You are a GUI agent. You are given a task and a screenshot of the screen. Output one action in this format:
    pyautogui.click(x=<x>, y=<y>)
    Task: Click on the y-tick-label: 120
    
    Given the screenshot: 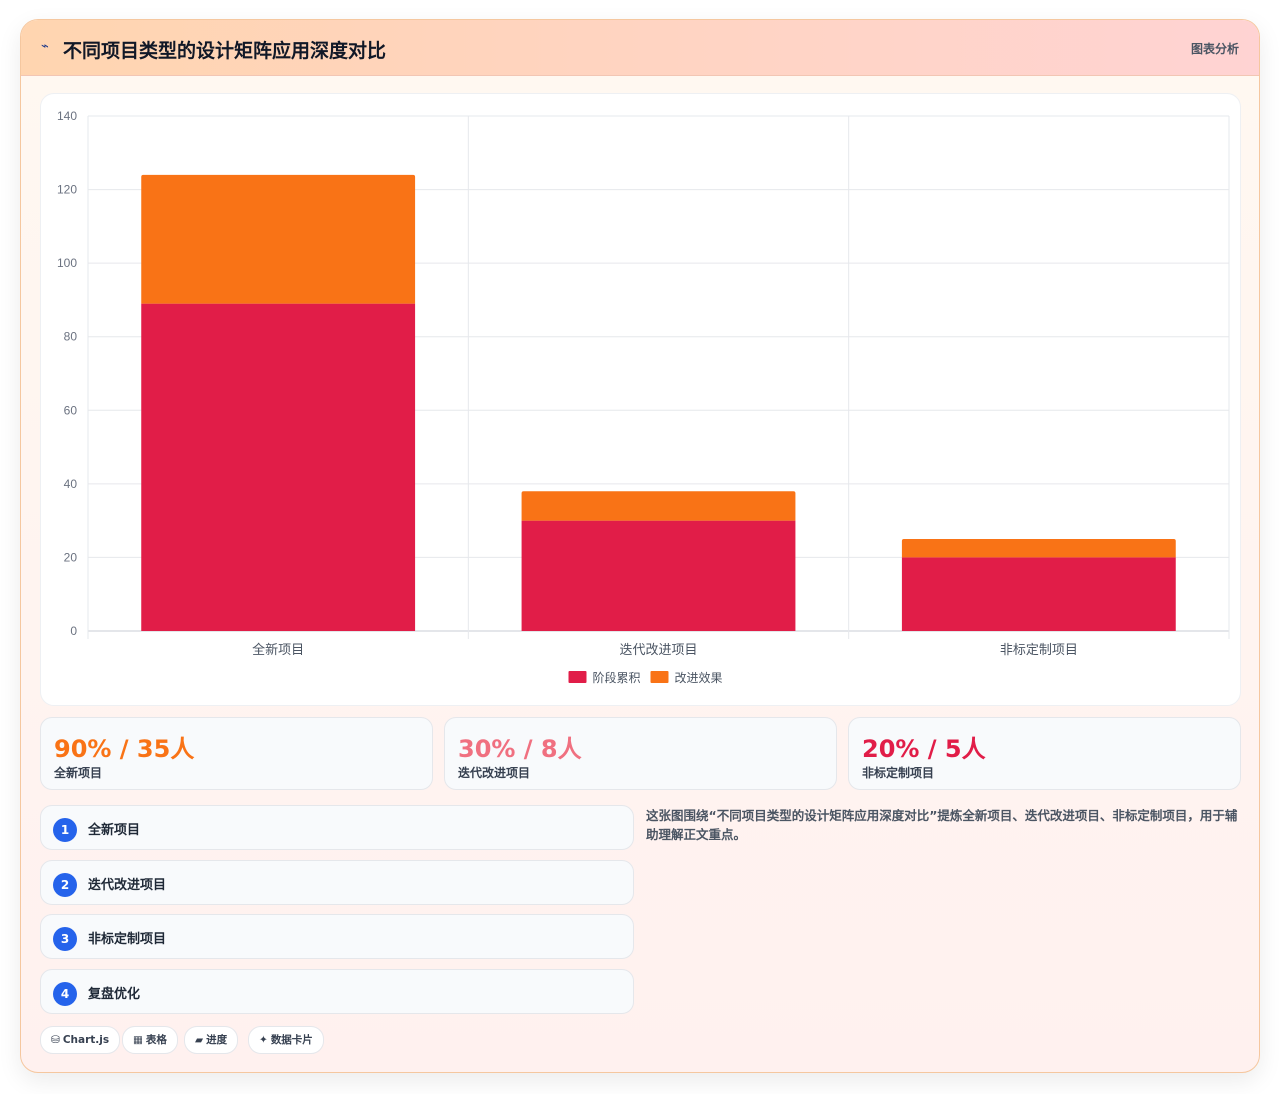 What is the action you would take?
    pyautogui.click(x=67, y=190)
    